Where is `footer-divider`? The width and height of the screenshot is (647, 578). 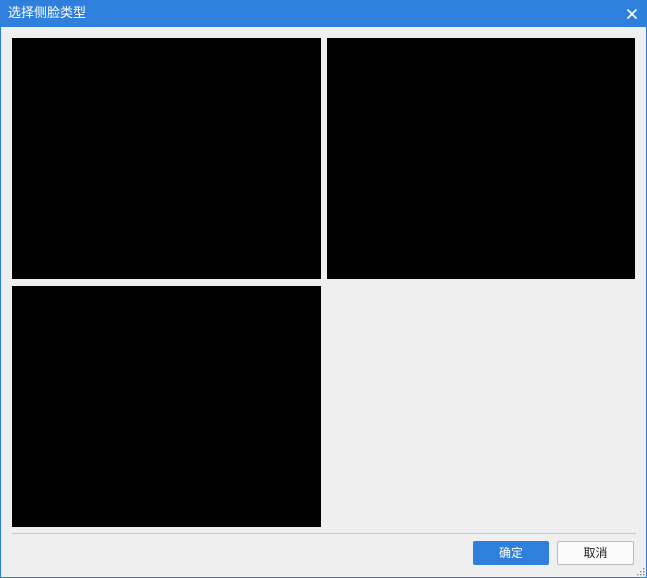
footer-divider is located at coordinates (324, 533).